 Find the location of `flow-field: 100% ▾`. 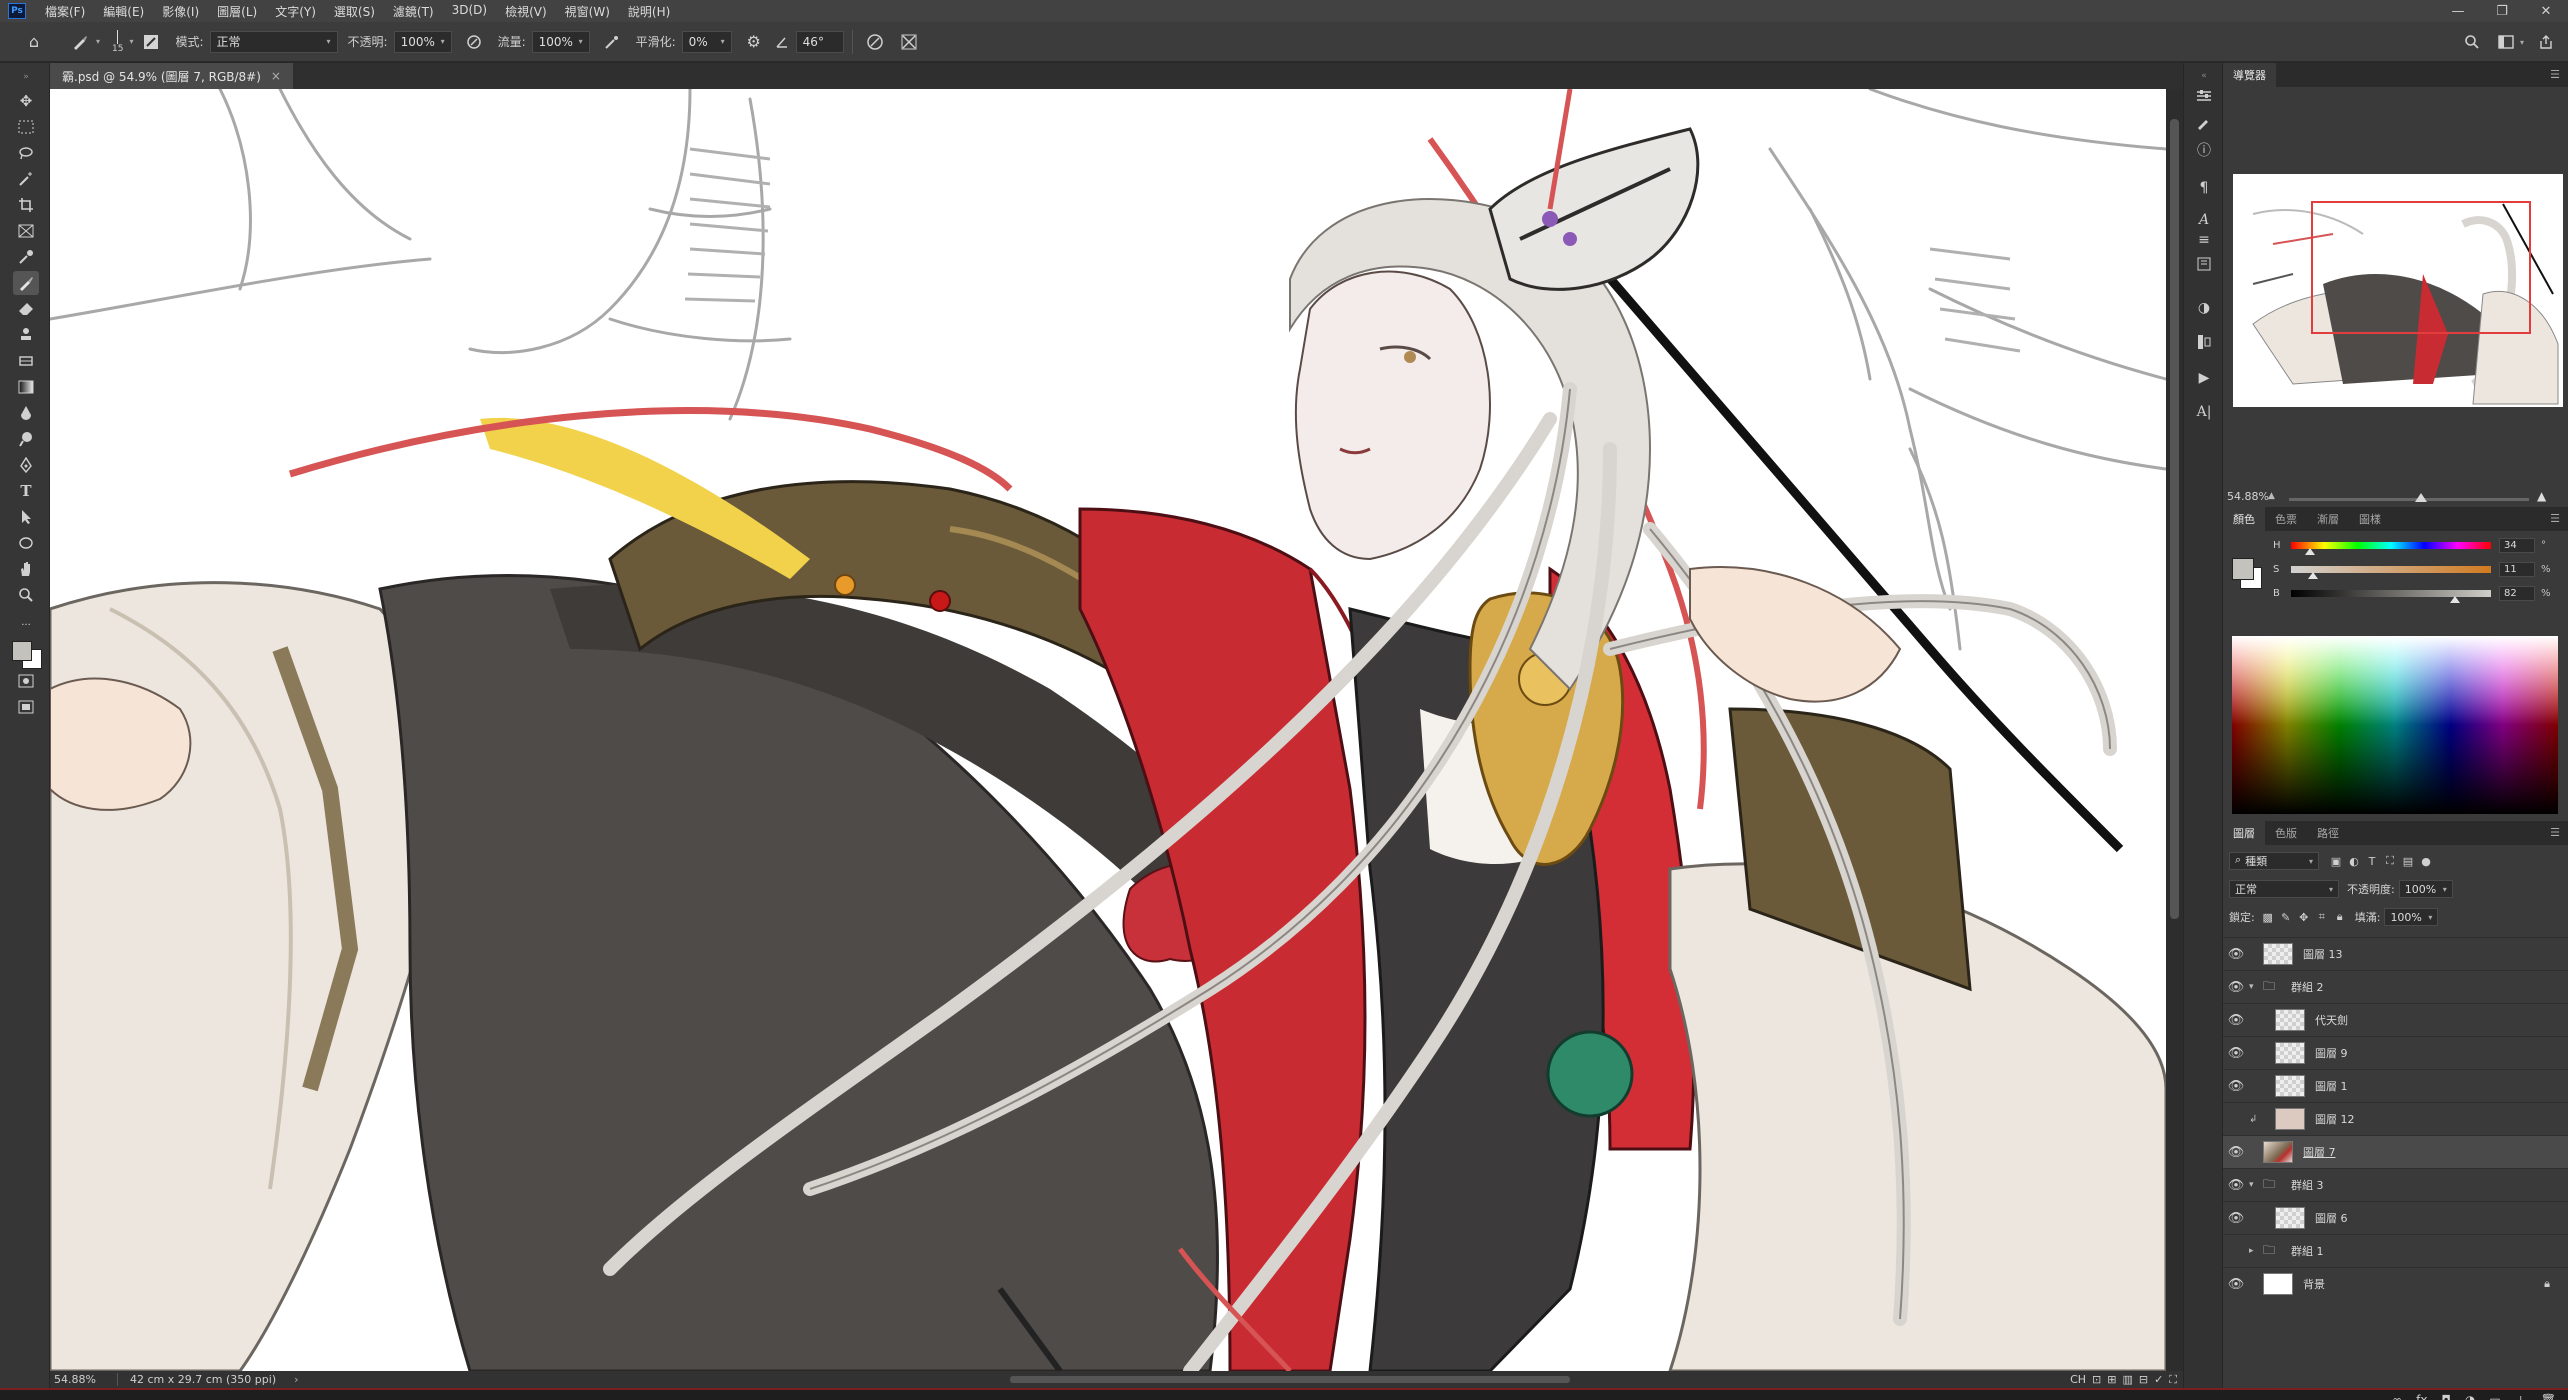

flow-field: 100% ▾ is located at coordinates (560, 41).